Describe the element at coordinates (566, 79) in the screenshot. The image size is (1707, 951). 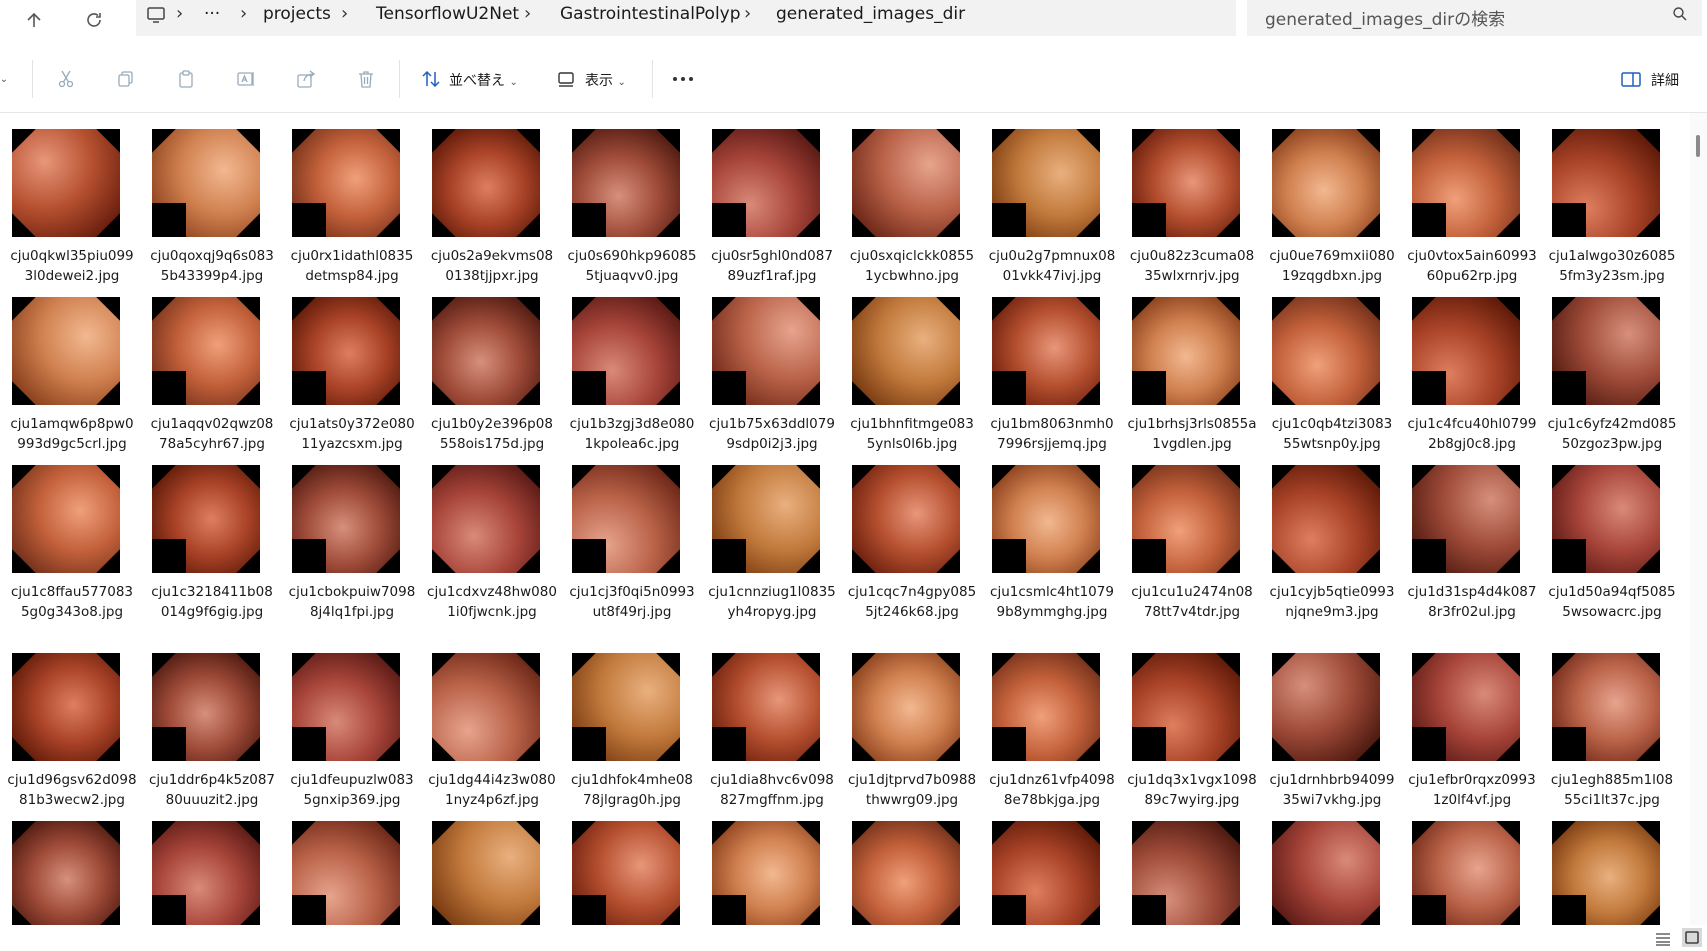
I see `view-icon` at that location.